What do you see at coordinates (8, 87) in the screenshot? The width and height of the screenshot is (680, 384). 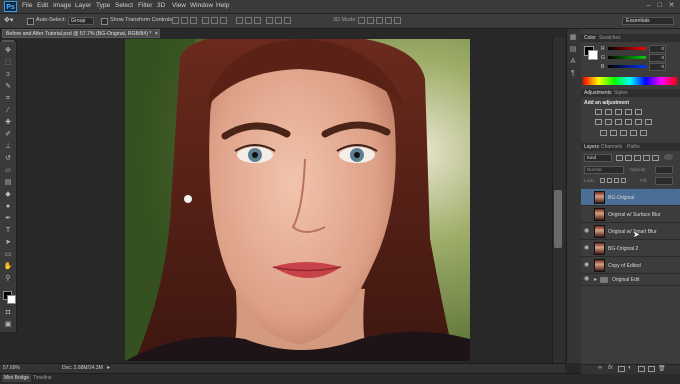 I see `quick-select-tool-icon: ✎` at bounding box center [8, 87].